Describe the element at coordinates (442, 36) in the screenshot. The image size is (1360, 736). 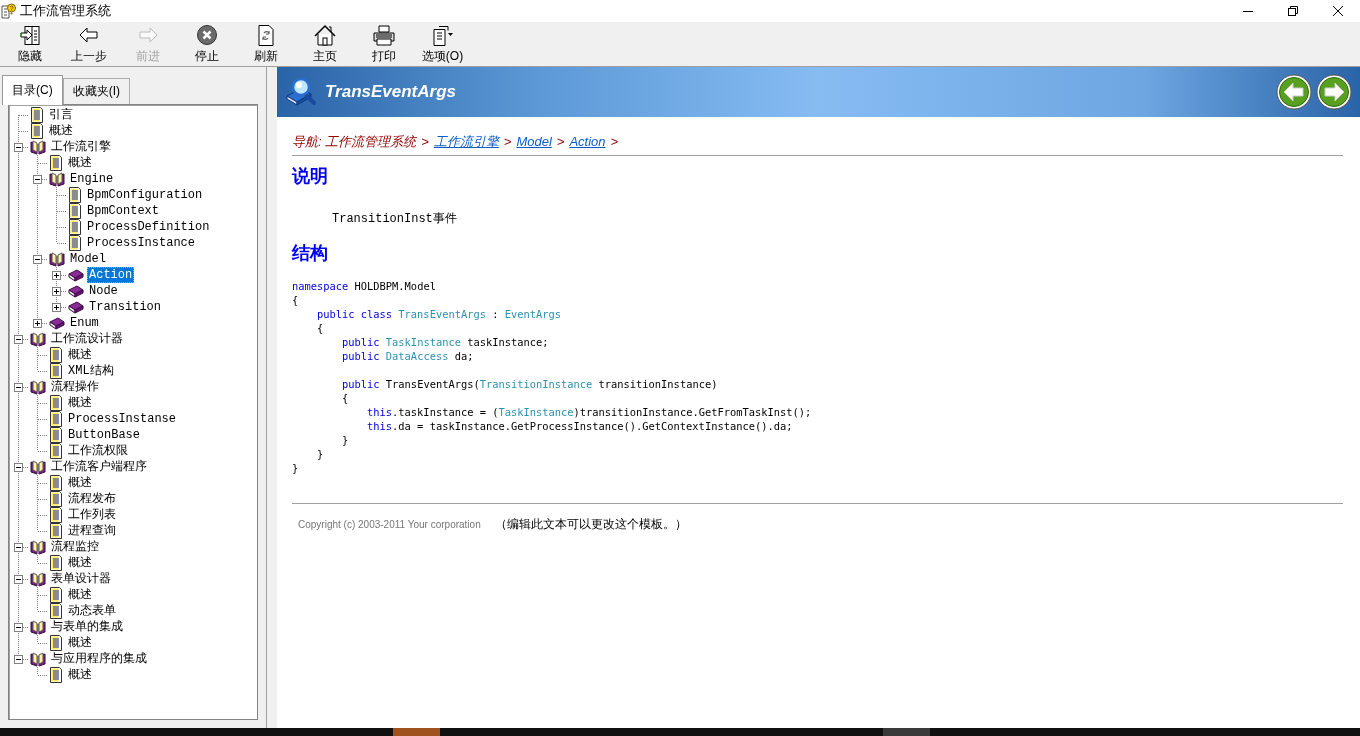
I see `document-caret-icon` at that location.